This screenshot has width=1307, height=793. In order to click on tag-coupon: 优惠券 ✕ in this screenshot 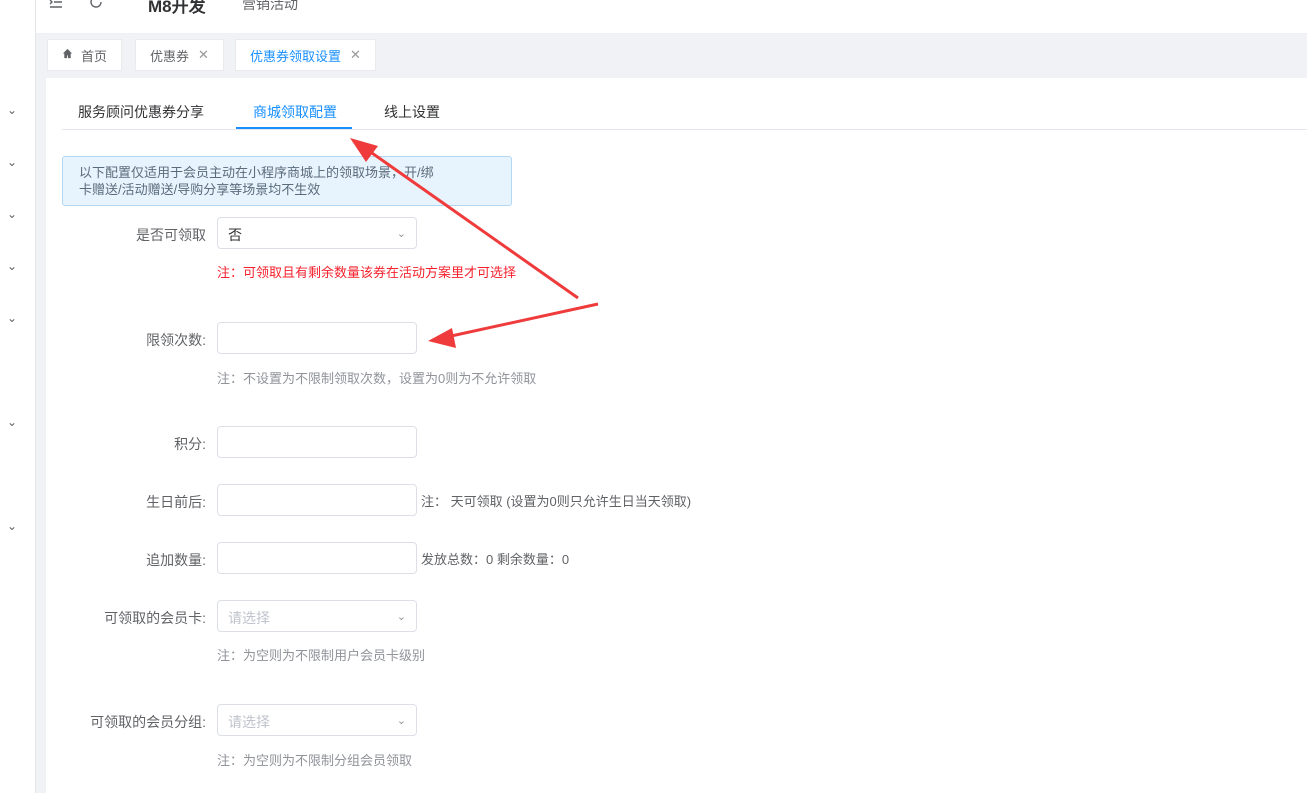, I will do `click(179, 55)`.